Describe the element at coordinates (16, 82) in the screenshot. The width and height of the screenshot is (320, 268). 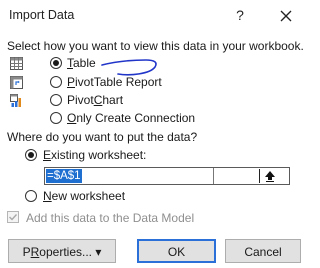
I see `pivottable-icon` at that location.